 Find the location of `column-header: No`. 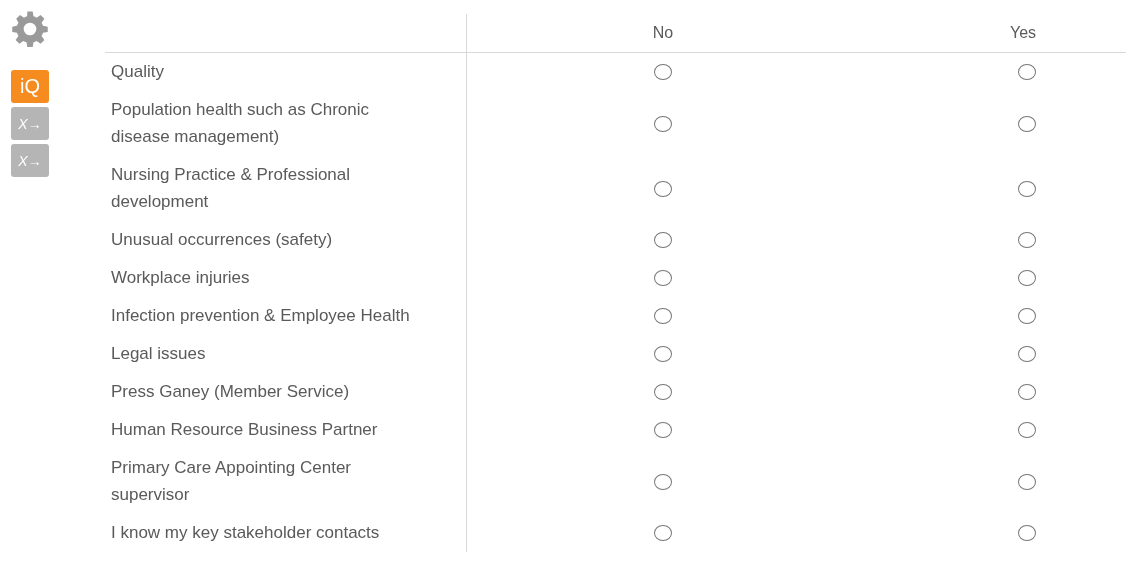

column-header: No is located at coordinates (663, 33).